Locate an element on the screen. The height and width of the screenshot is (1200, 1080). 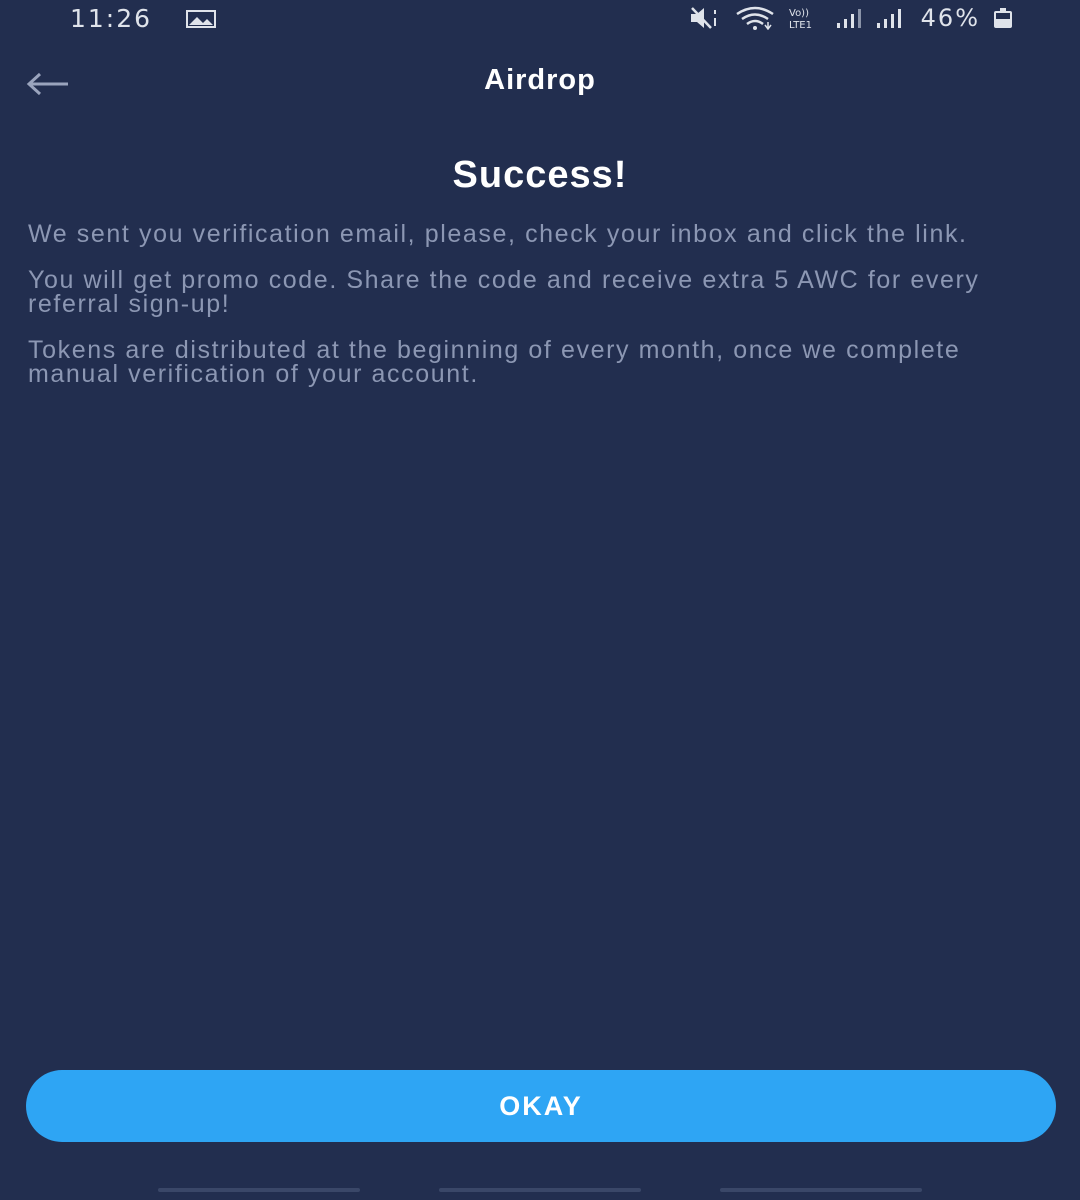
wifi-icon is located at coordinates (754, 18).